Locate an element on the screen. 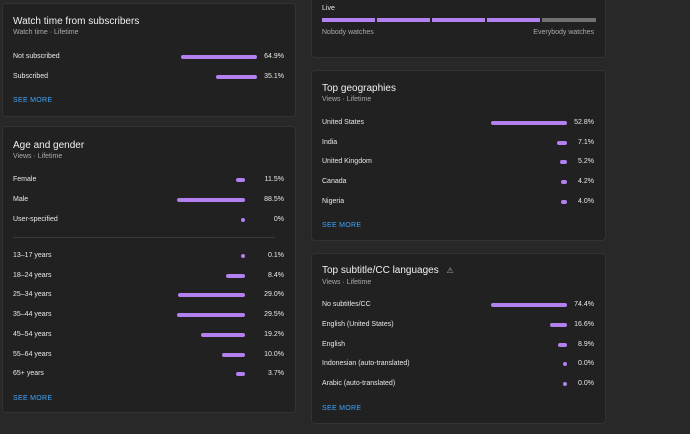 This screenshot has height=434, width=690. row-label: No subtitles/CC is located at coordinates (346, 304).